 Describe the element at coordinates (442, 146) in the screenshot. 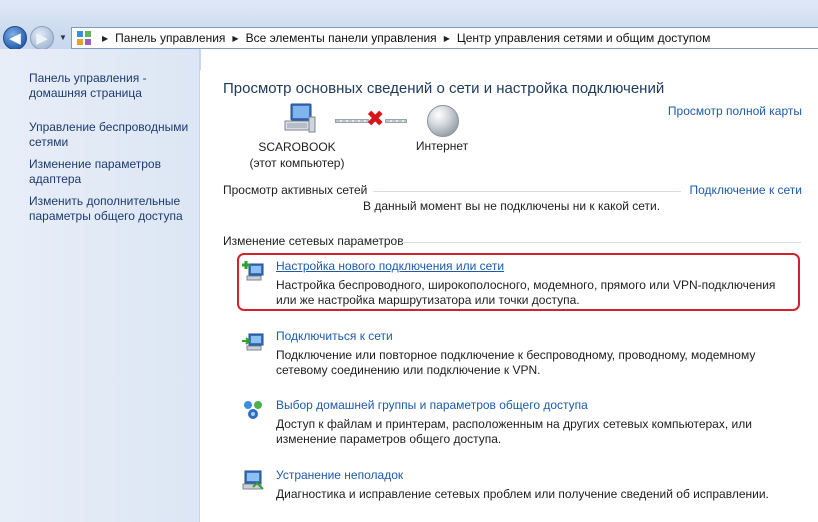

I see `internet-label: Интернет` at that location.